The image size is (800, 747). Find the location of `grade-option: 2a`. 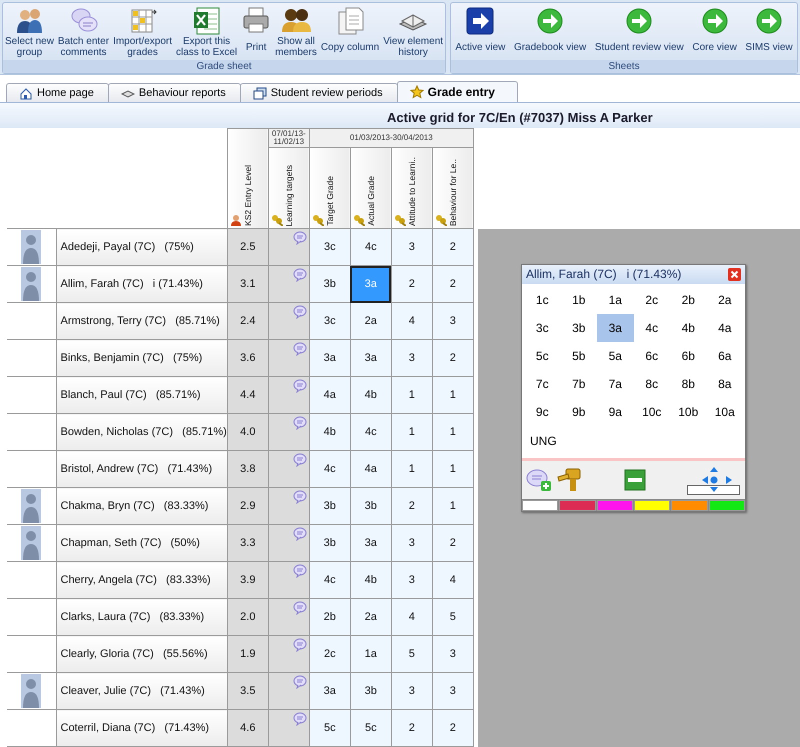

grade-option: 2a is located at coordinates (724, 300).